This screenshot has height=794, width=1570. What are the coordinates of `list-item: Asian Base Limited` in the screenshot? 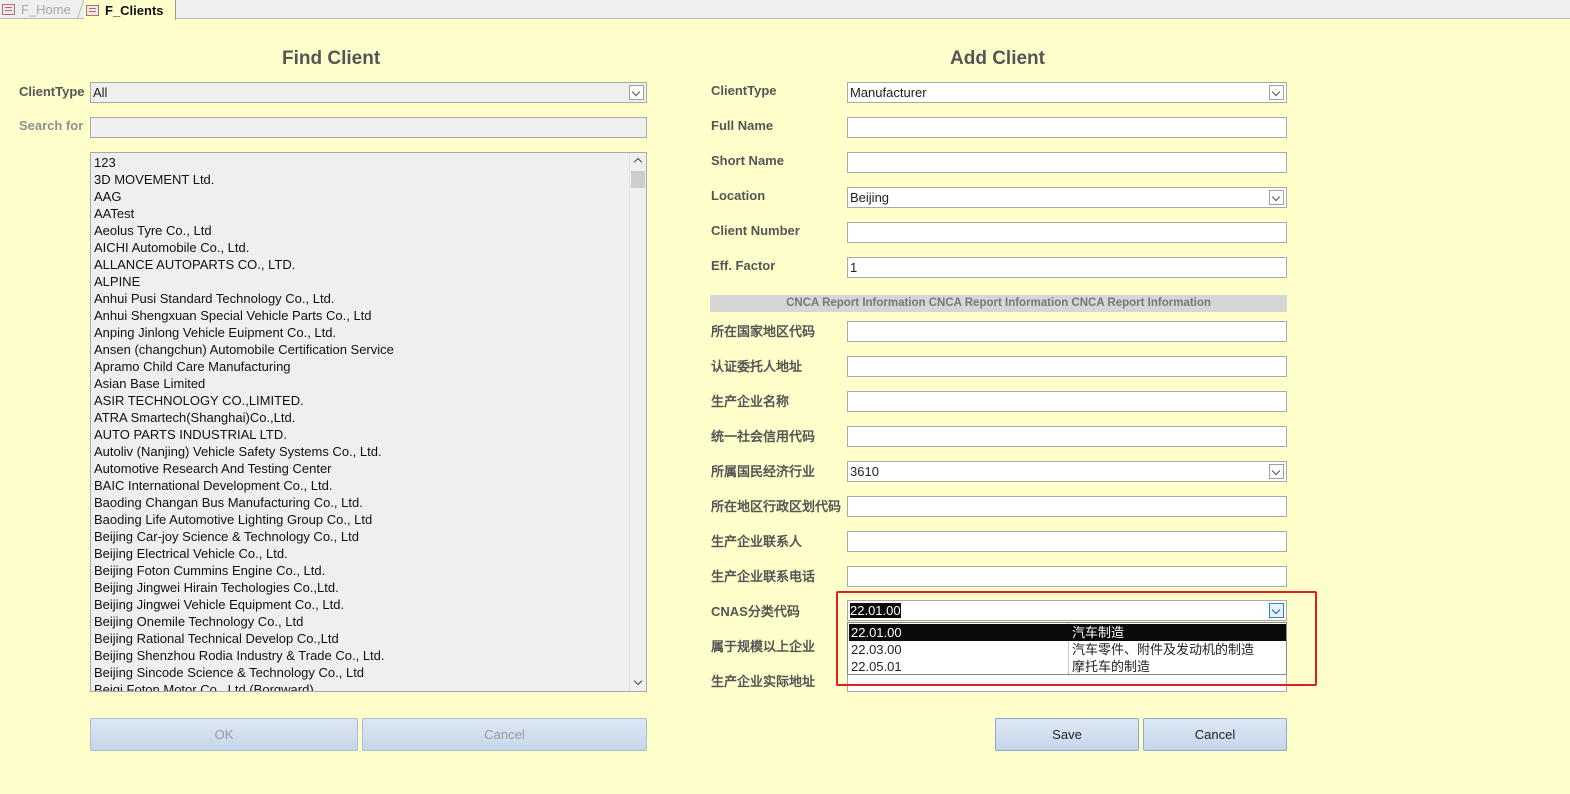 It's located at (359, 383).